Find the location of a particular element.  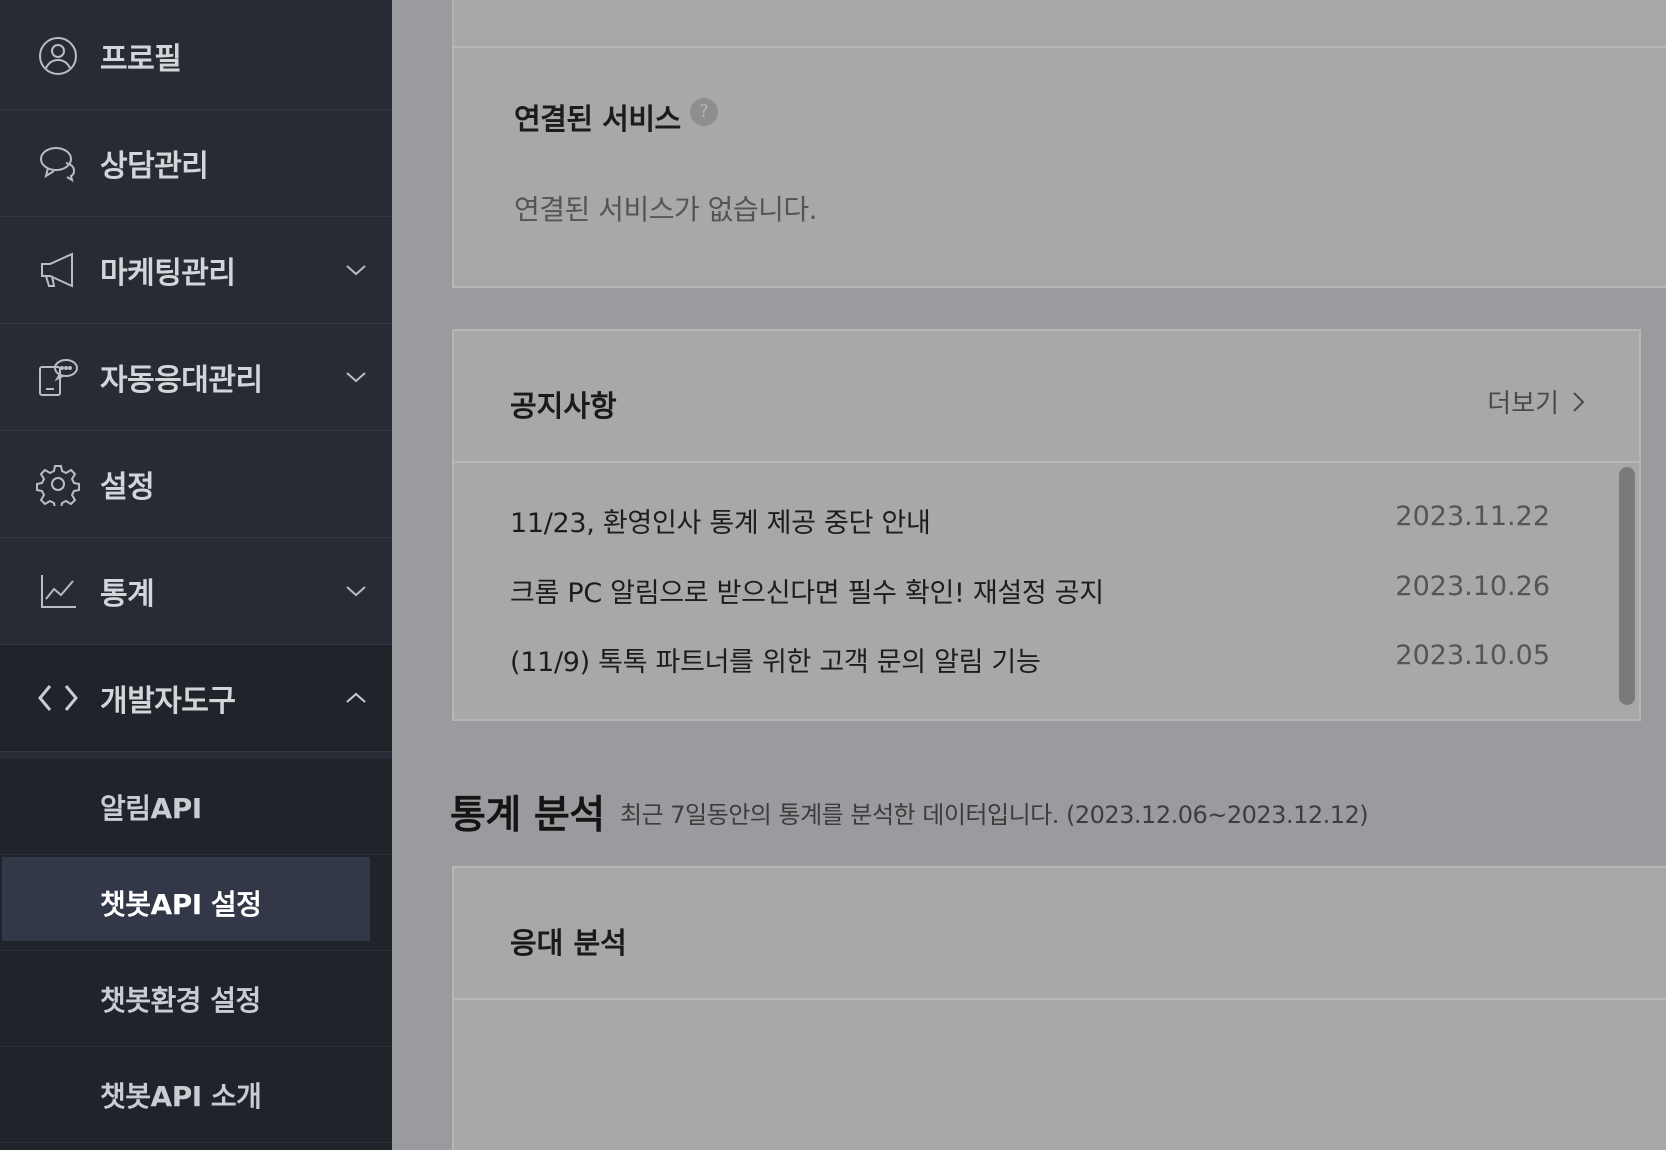

help-icon: ? is located at coordinates (704, 112).